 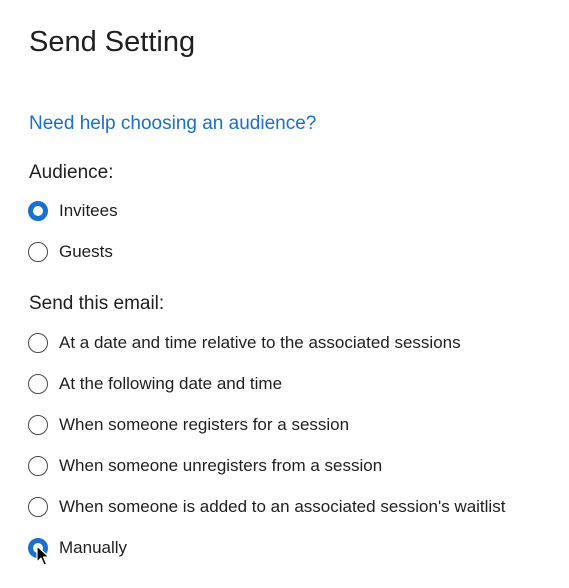 What do you see at coordinates (38, 343) in the screenshot?
I see `relative-date-radio` at bounding box center [38, 343].